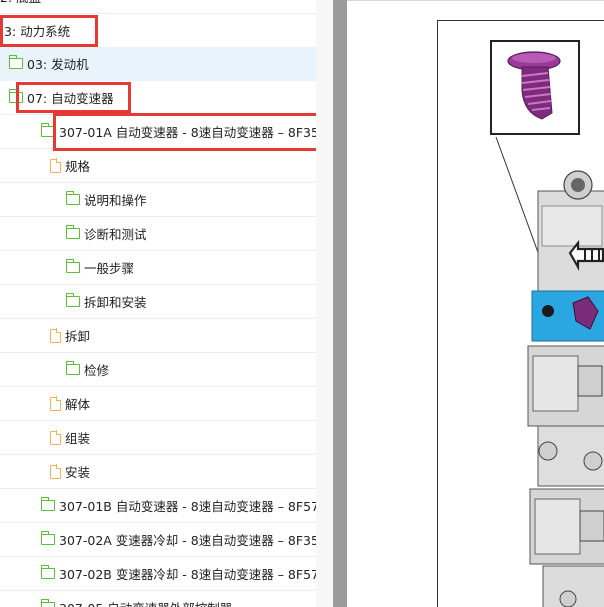 The width and height of the screenshot is (604, 607). Describe the element at coordinates (70, 98) in the screenshot. I see `tree-item-label: 07: 自动变速器` at that location.